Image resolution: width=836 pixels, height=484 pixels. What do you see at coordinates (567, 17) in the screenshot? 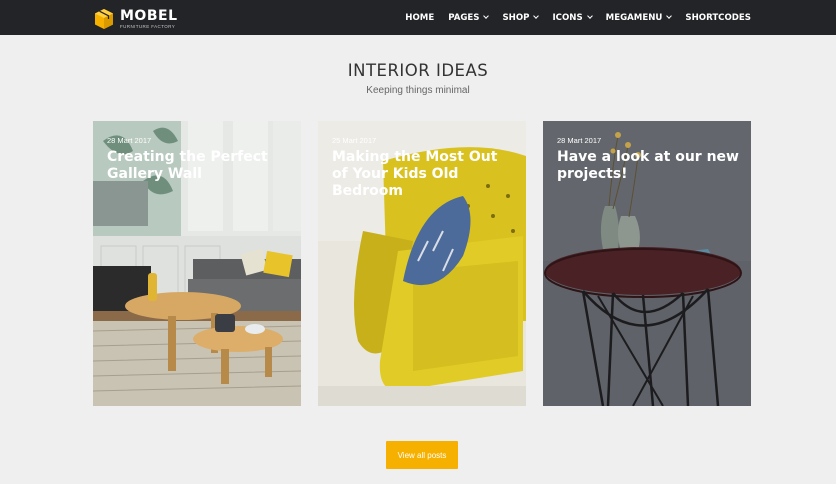
I see `menu-item-label: ICONS` at bounding box center [567, 17].